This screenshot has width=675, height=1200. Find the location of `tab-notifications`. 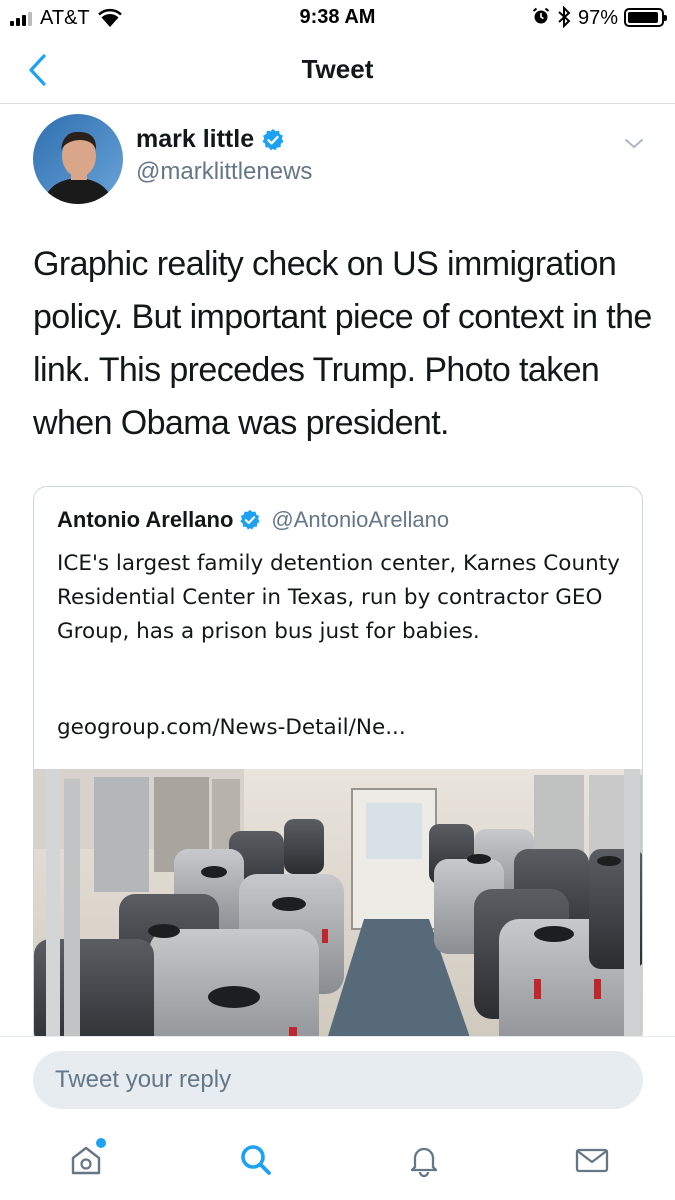

tab-notifications is located at coordinates (424, 1160).